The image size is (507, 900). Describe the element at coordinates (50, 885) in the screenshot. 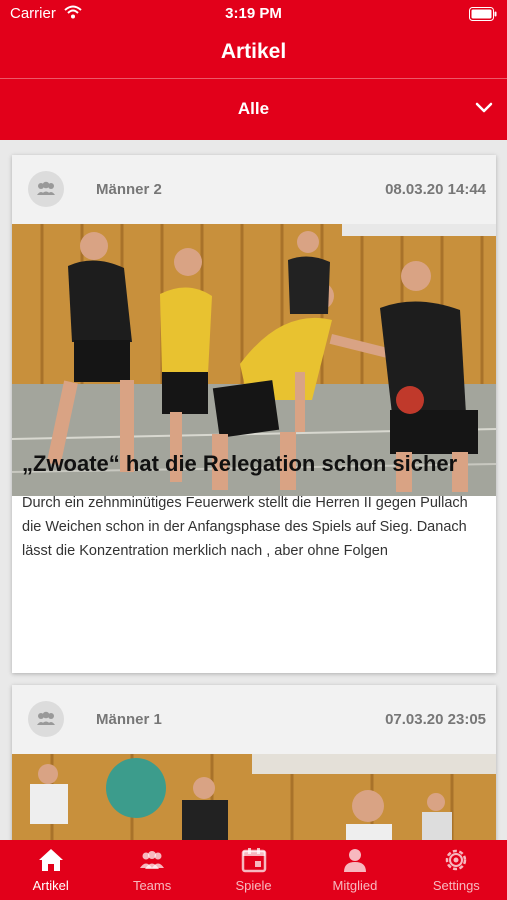

I see `tab-label: Artikel` at that location.